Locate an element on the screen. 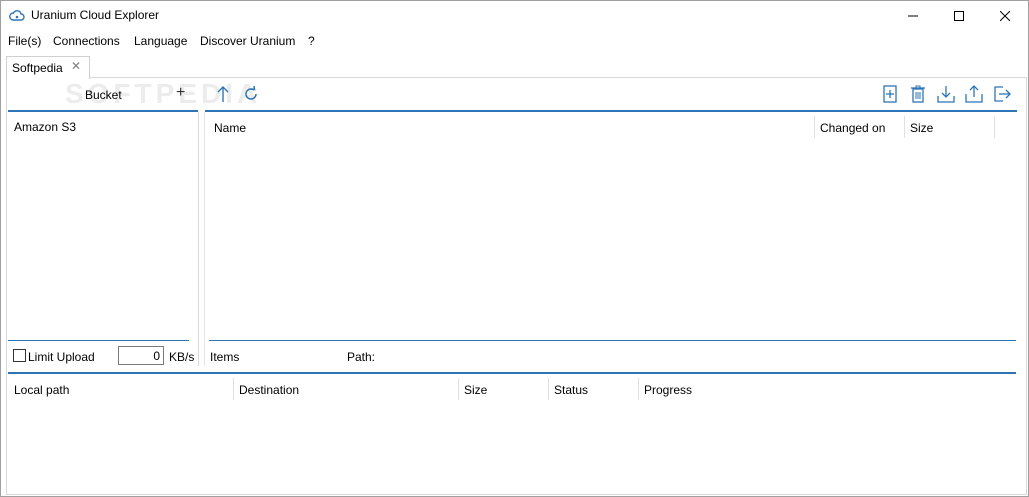 The height and width of the screenshot is (497, 1029). maximize-button is located at coordinates (959, 16).